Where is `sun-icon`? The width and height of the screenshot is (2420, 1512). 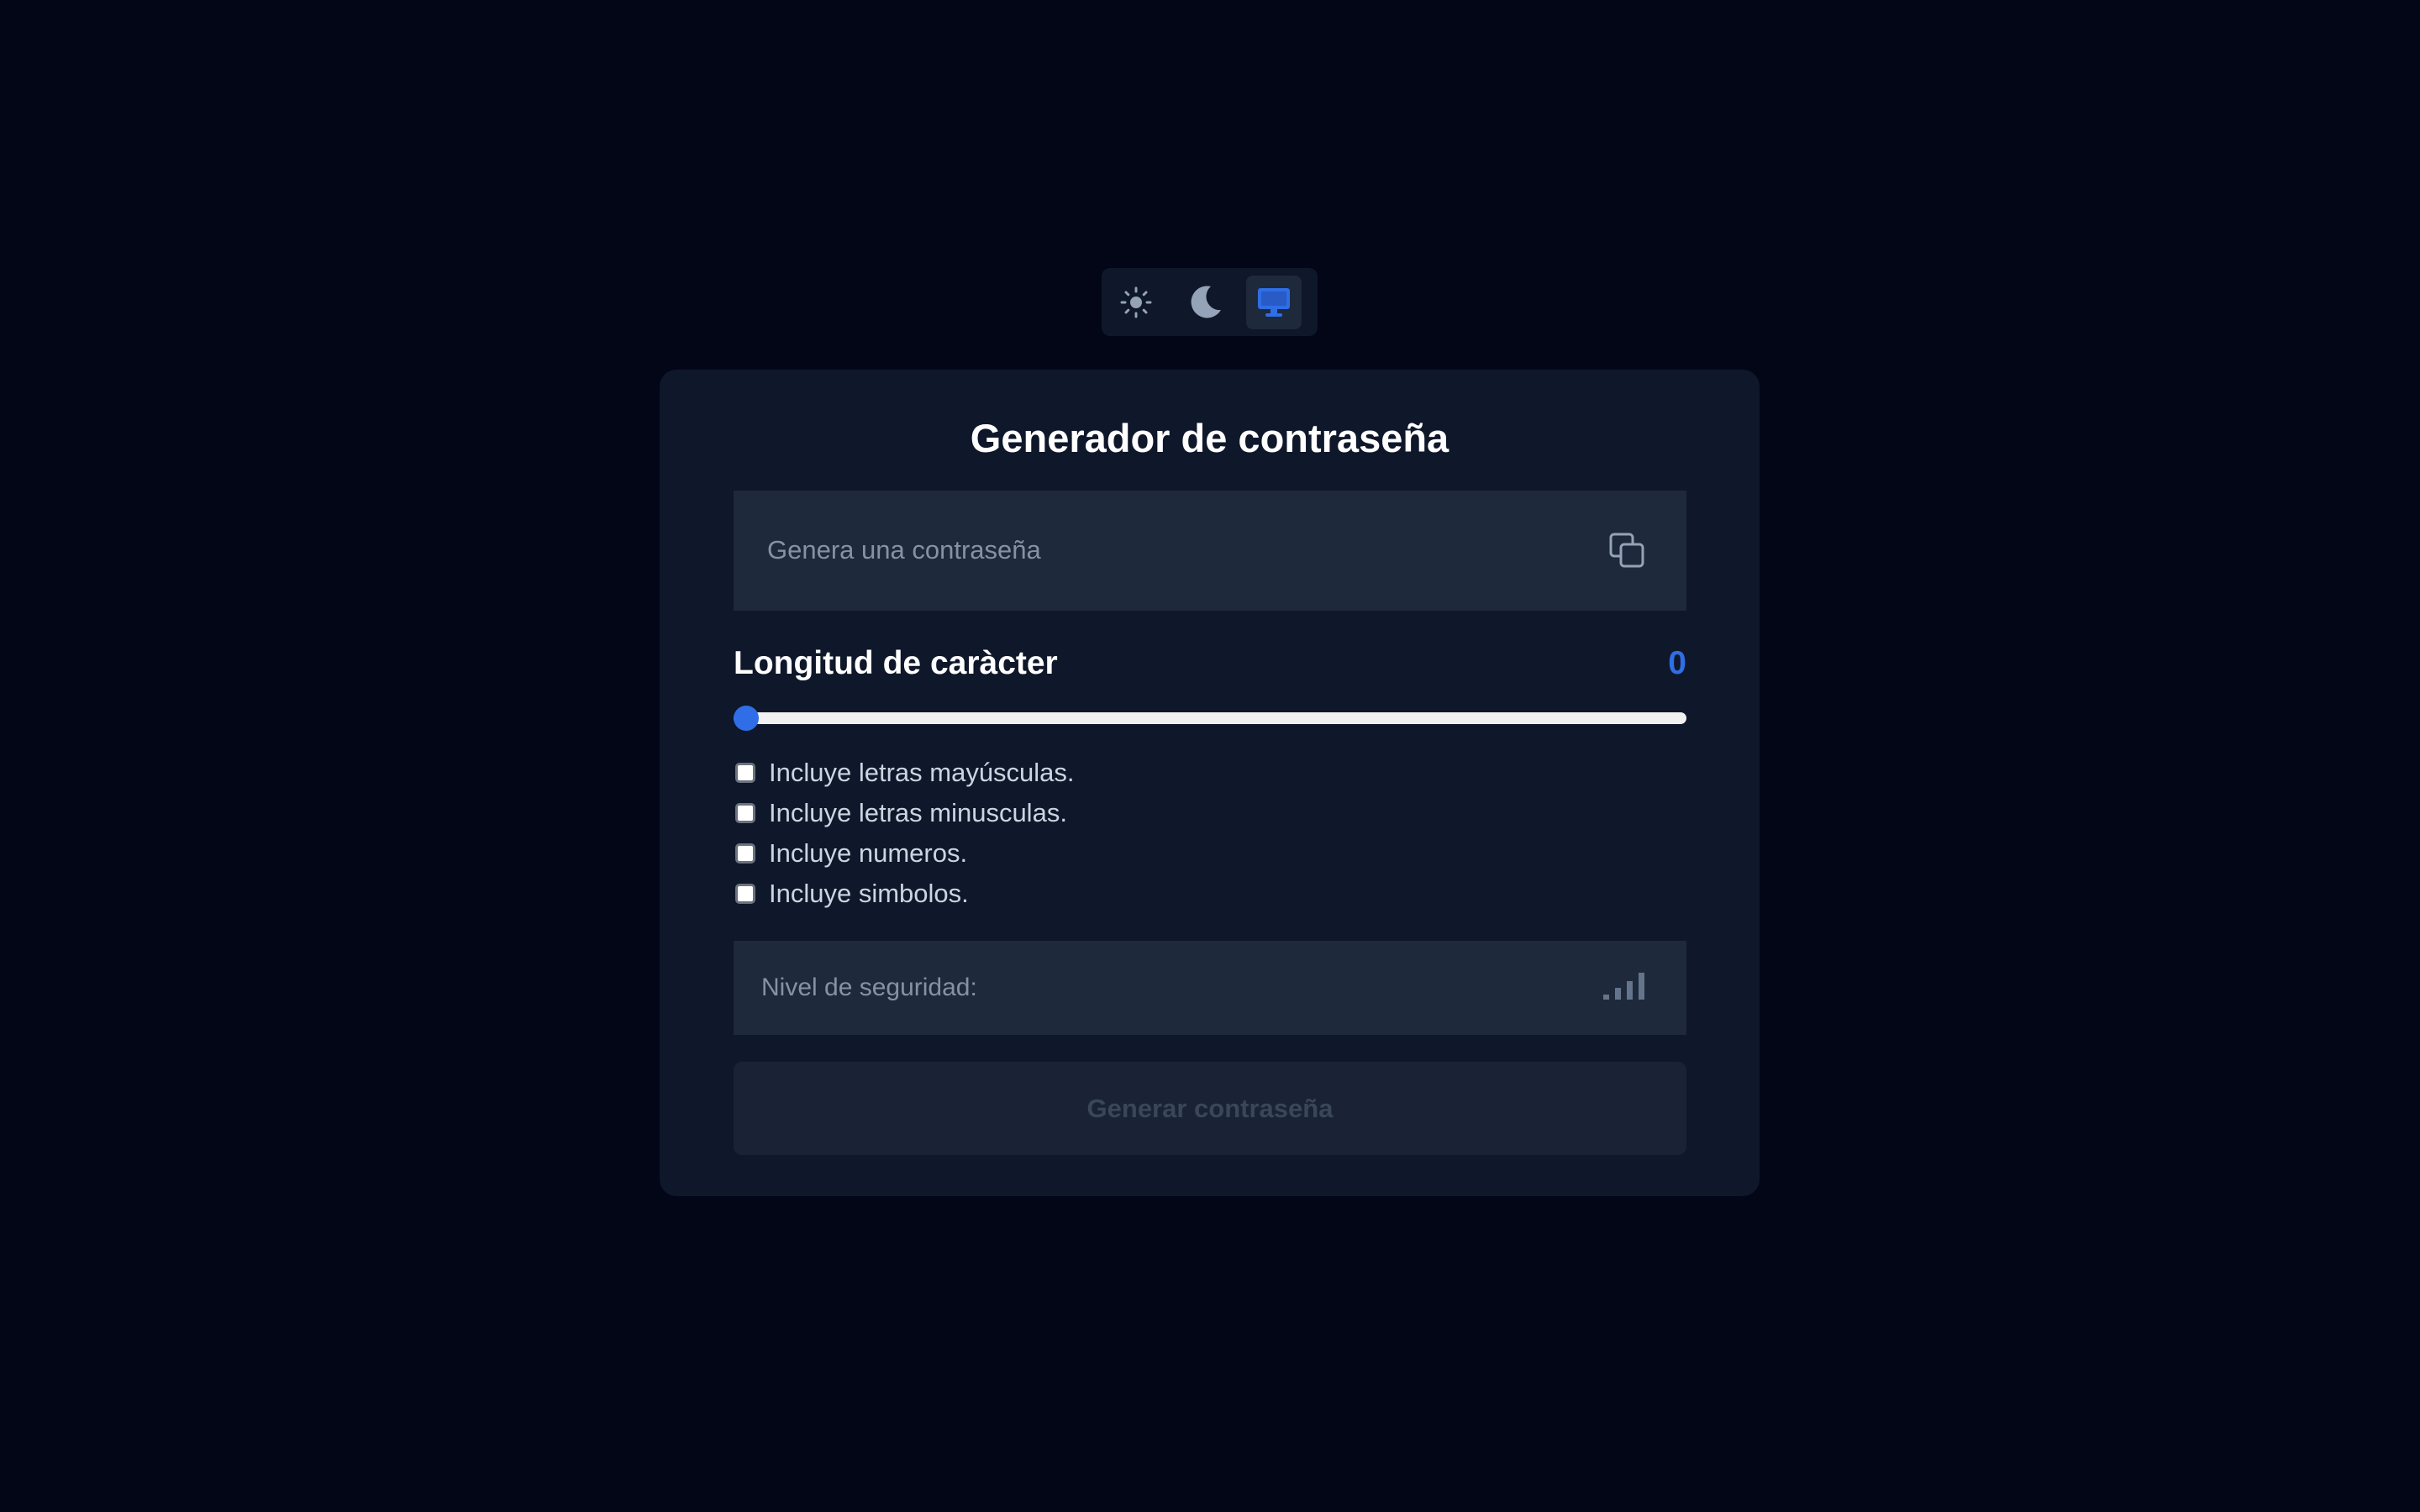
sun-icon is located at coordinates (1136, 302).